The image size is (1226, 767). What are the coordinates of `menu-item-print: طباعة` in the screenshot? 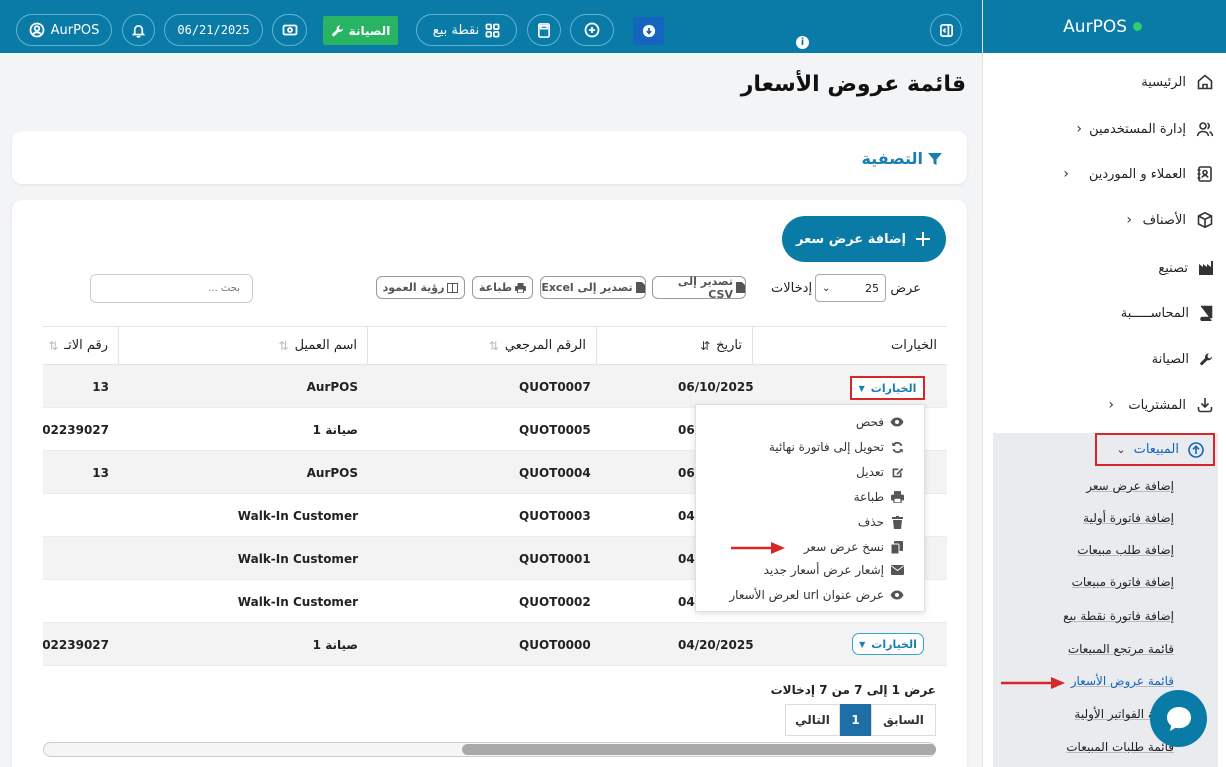 It's located at (879, 497).